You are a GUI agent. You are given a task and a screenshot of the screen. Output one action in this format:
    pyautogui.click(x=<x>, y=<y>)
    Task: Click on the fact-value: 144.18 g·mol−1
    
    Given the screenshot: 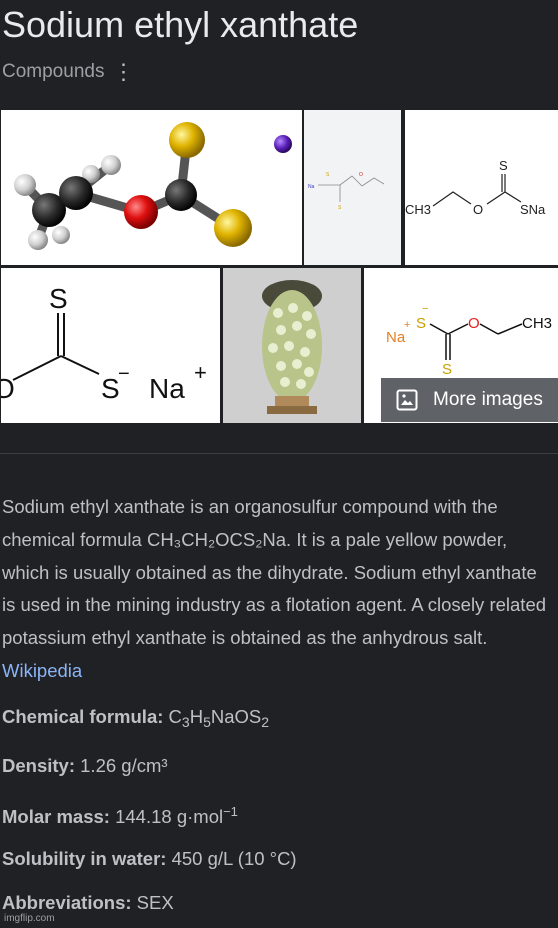 What is the action you would take?
    pyautogui.click(x=176, y=815)
    